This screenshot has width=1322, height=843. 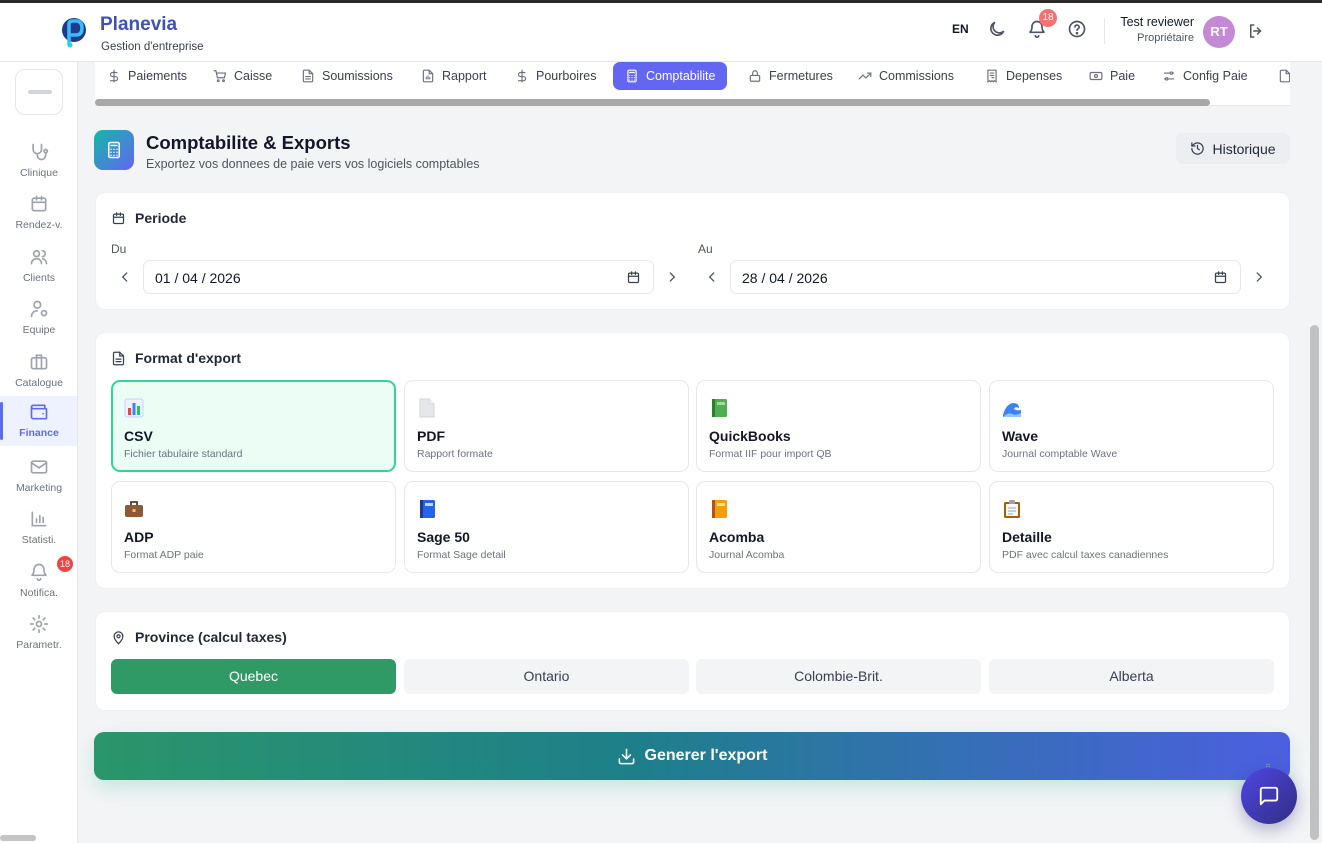 I want to click on tab-caisse: Caisse, so click(x=242, y=76).